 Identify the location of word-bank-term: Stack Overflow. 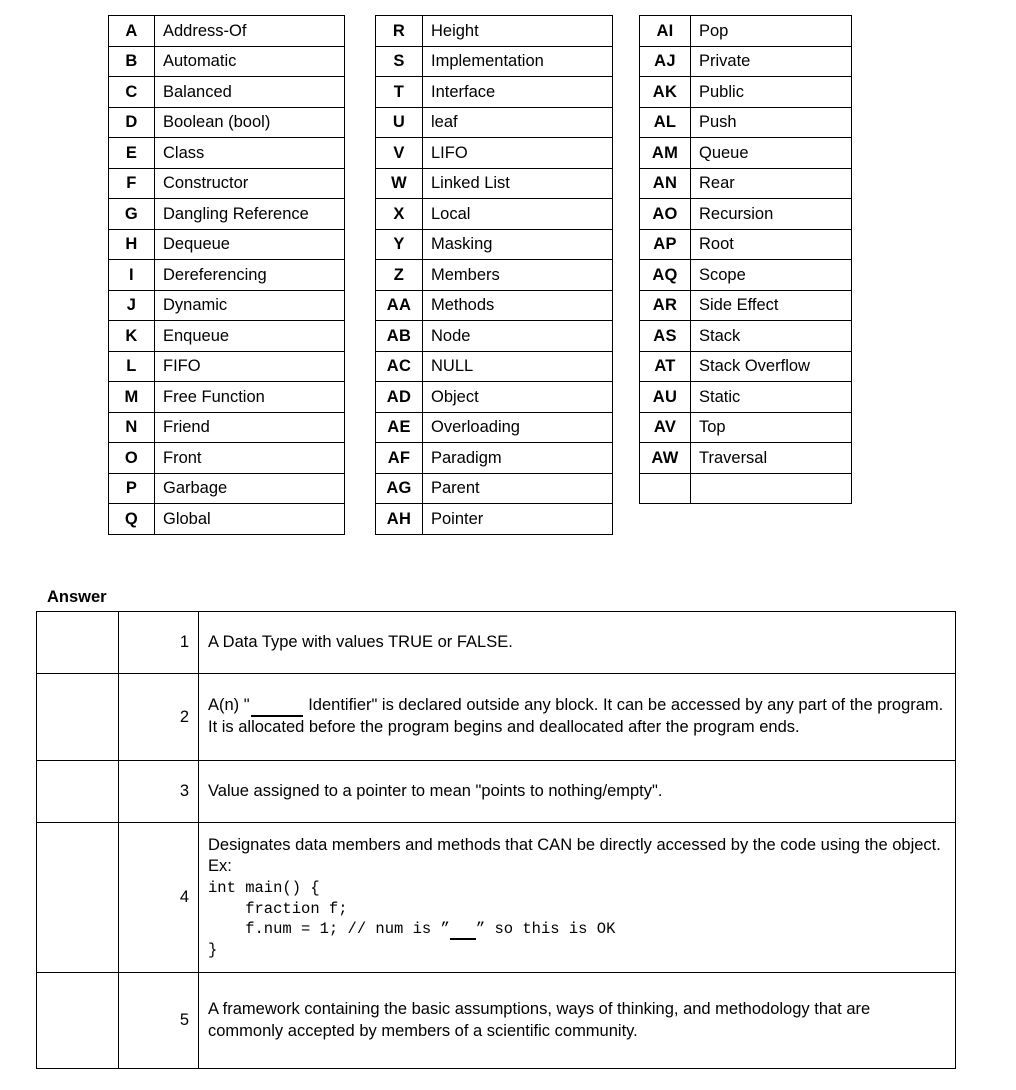
(771, 366).